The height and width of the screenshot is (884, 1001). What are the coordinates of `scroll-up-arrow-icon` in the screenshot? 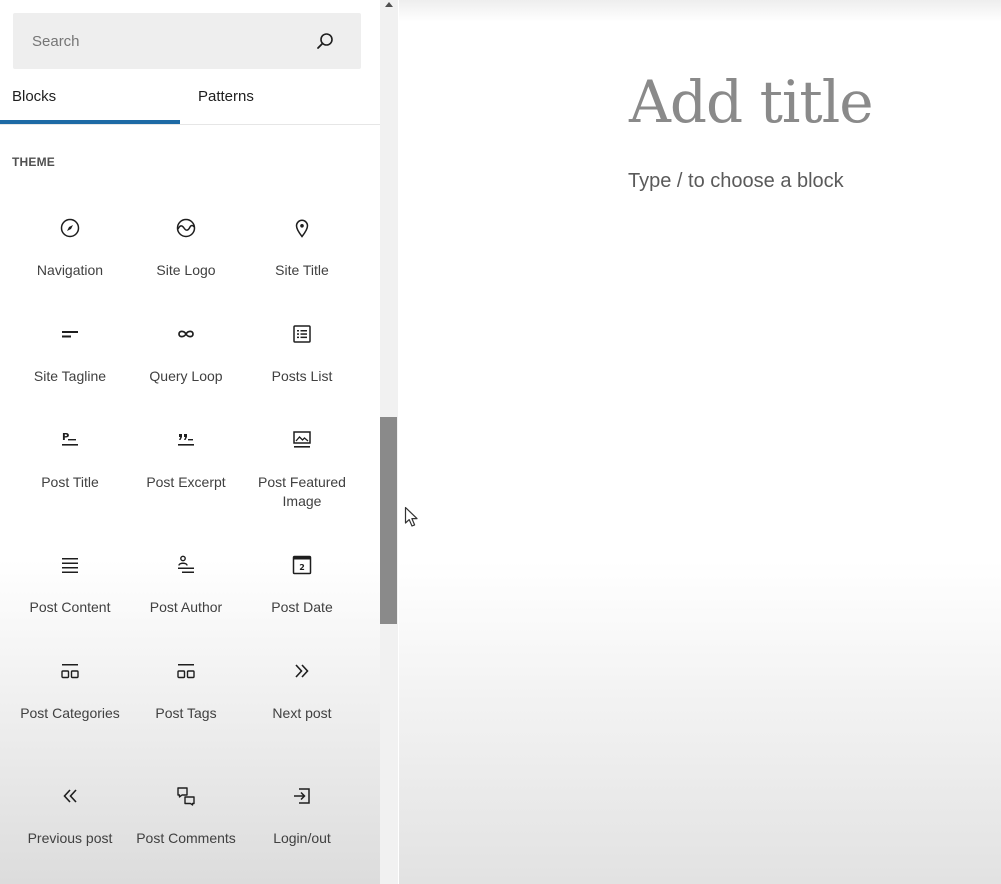 It's located at (389, 4).